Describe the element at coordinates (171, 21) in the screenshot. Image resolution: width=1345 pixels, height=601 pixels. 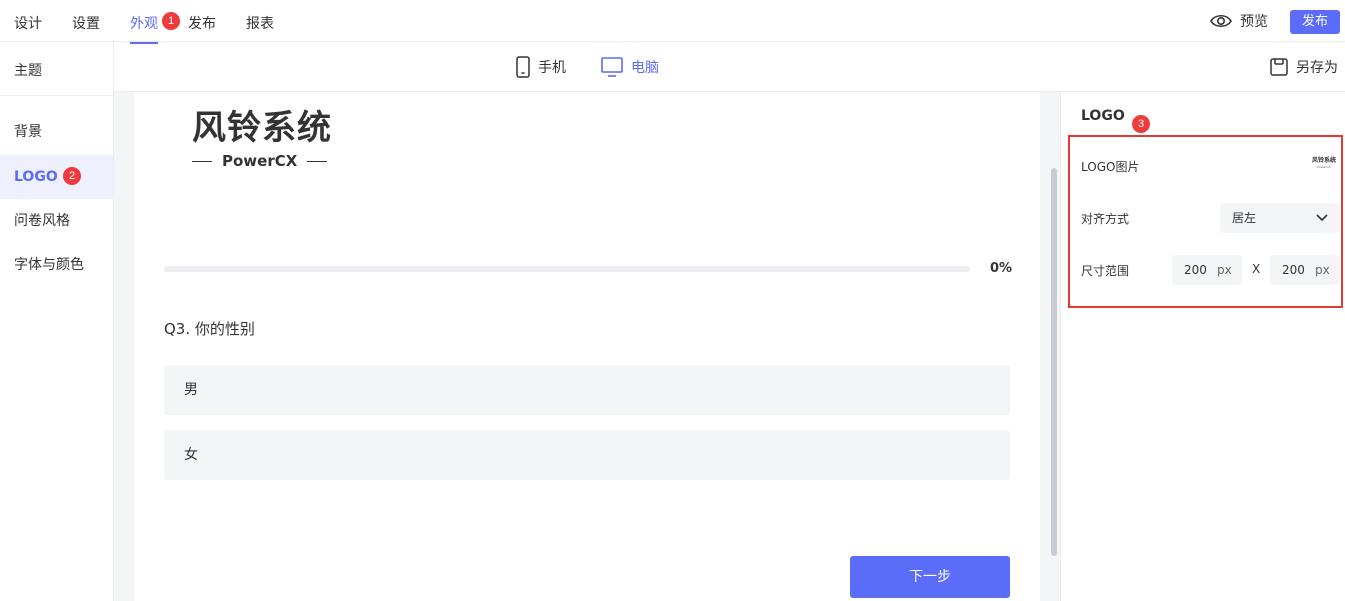
I see `step-badge-1: 1` at that location.